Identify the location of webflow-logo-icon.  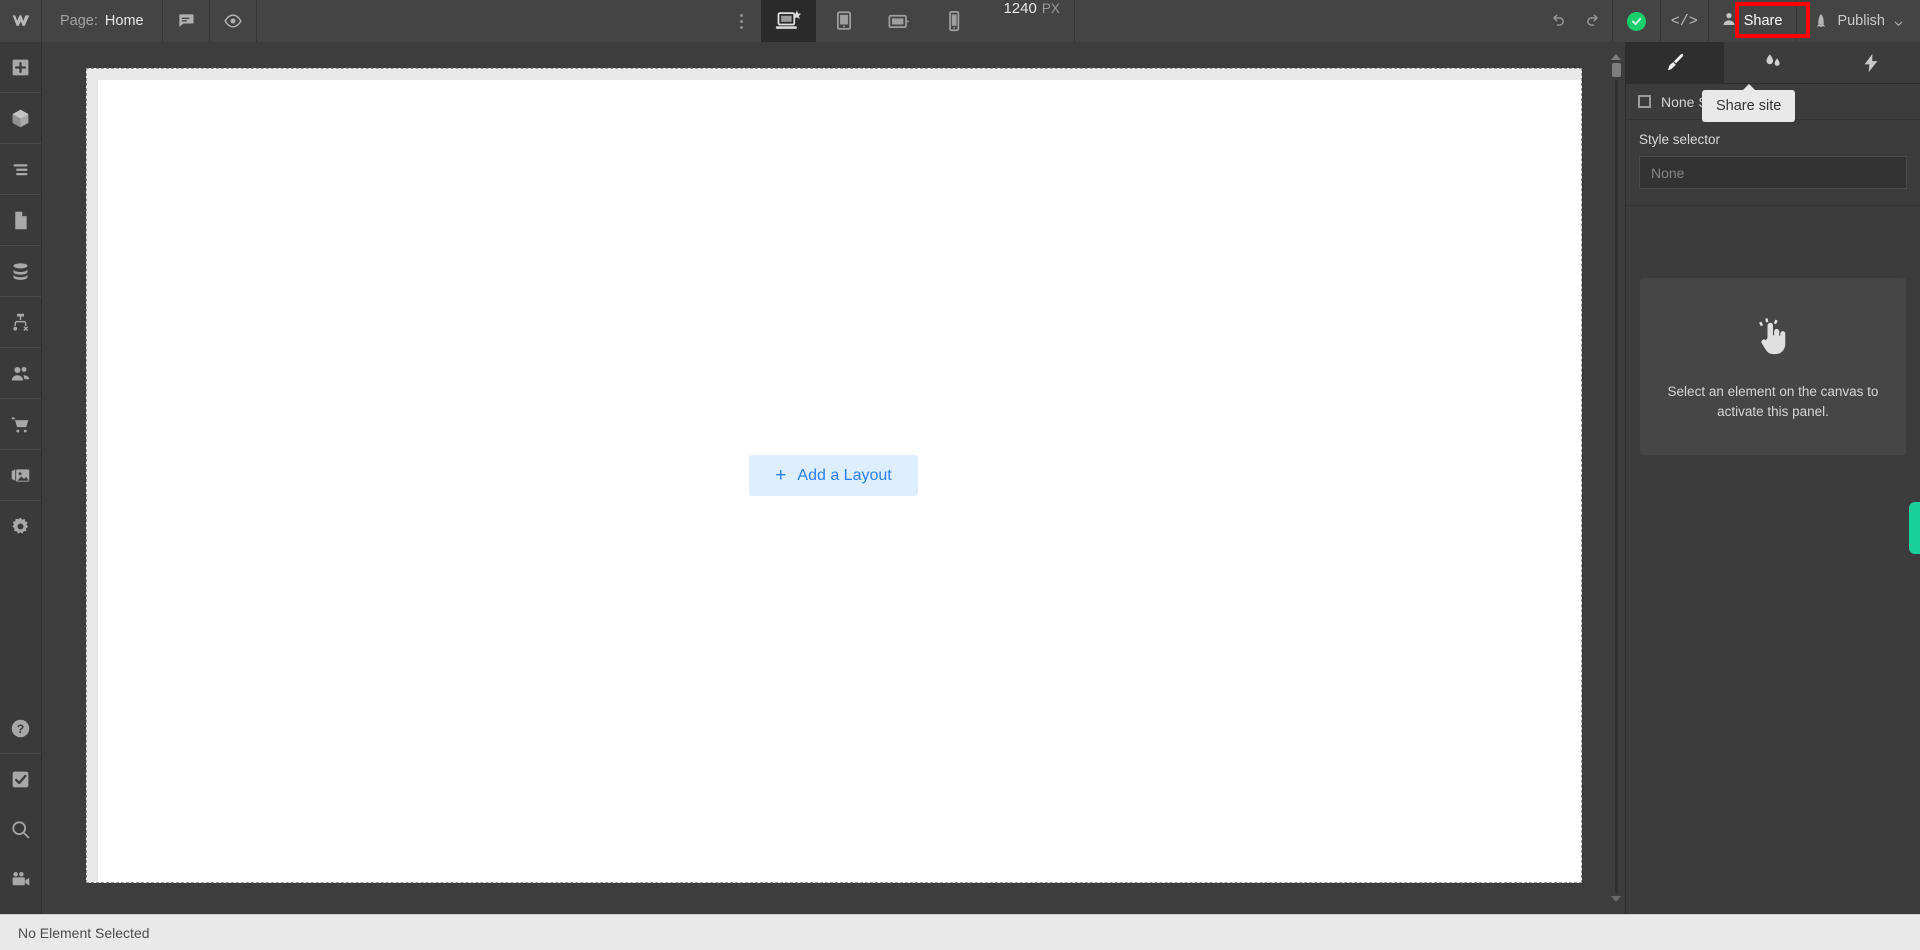
(21, 21).